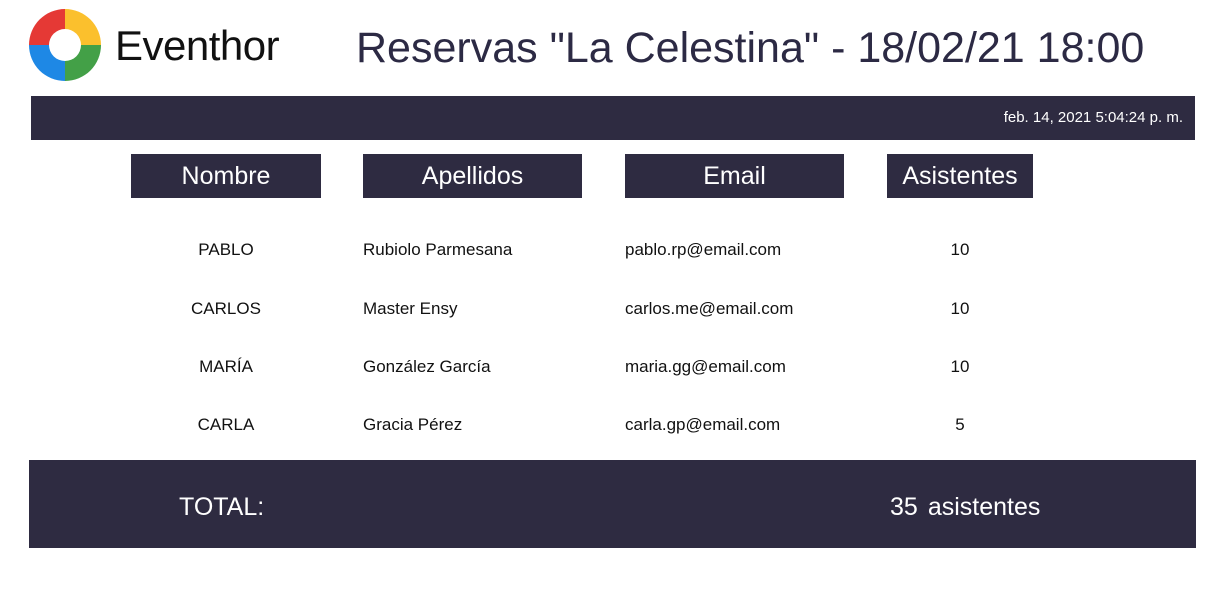 This screenshot has height=602, width=1223. Describe the element at coordinates (612, 504) in the screenshot. I see `total-footer: TOTAL: 35 asistentes` at that location.